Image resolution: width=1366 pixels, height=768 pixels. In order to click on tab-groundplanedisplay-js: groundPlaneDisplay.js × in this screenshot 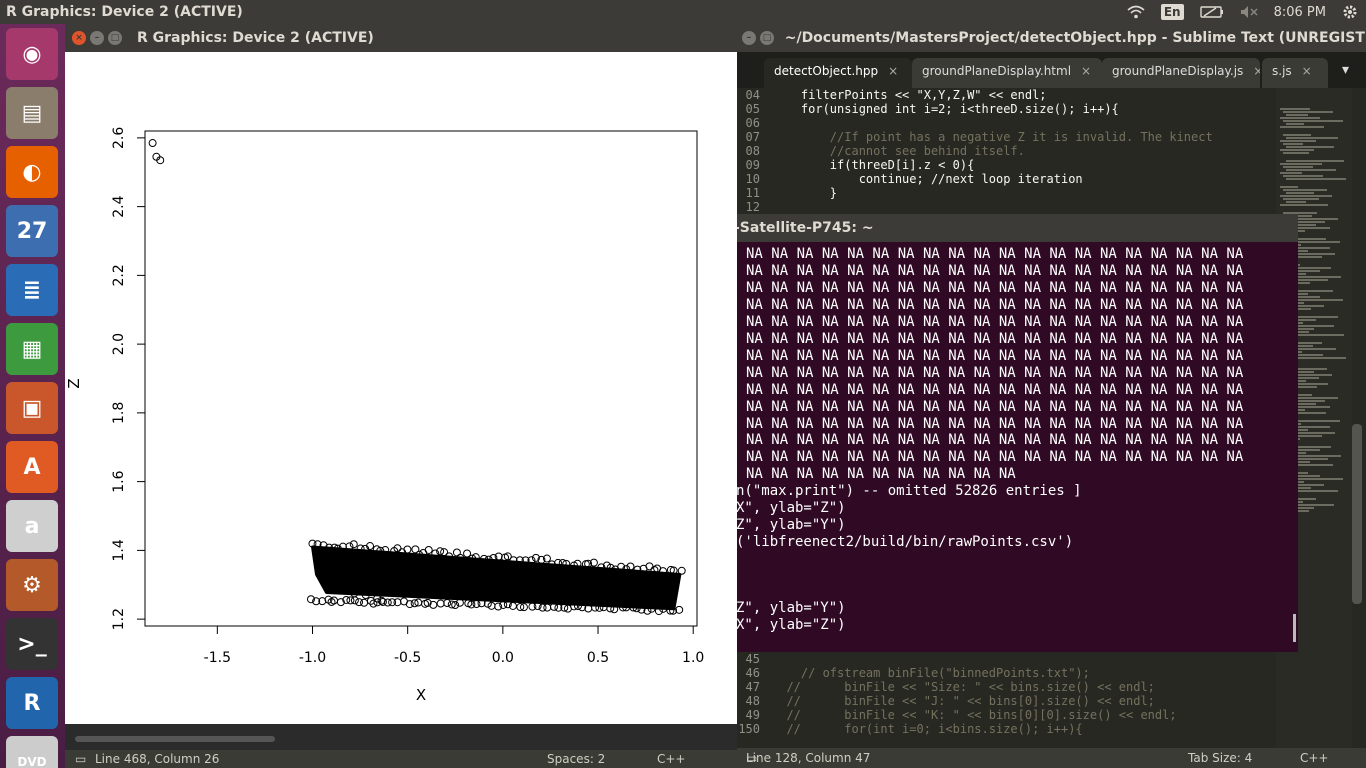, I will do `click(1181, 73)`.